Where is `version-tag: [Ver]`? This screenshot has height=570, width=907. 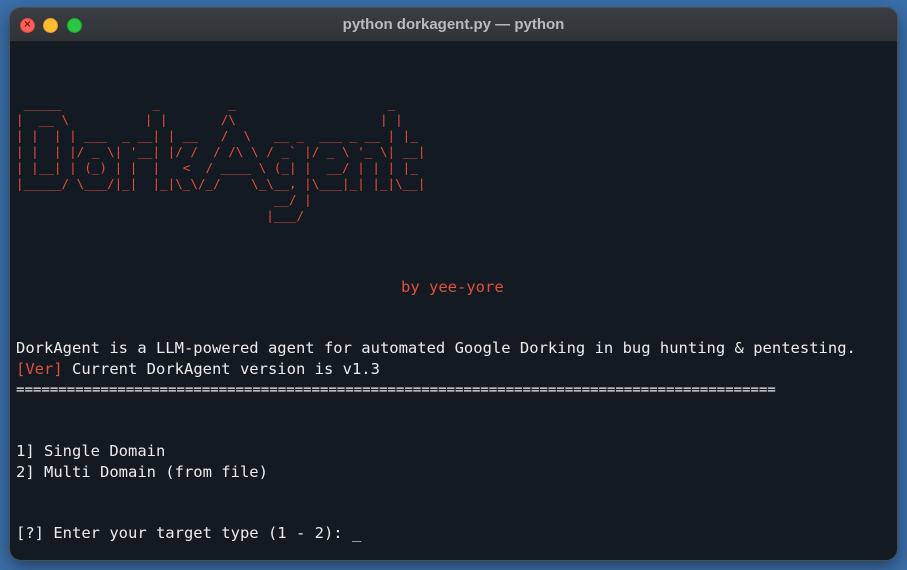
version-tag: [Ver] is located at coordinates (39, 369).